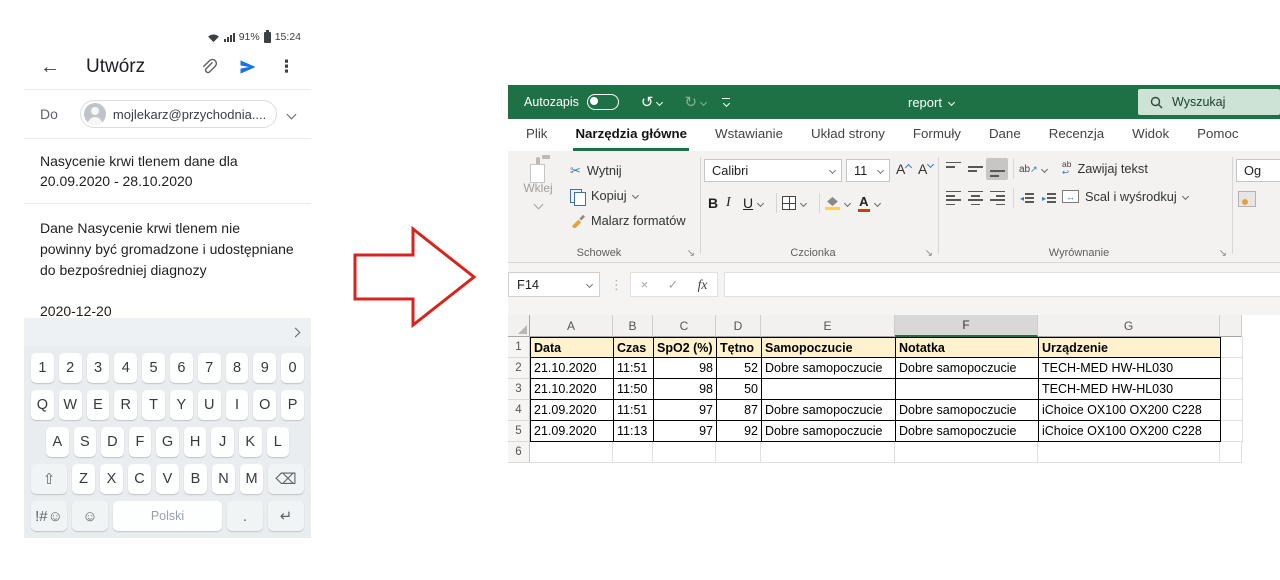 The image size is (1280, 580). I want to click on ribbon-tab: Narzędzia główne, so click(631, 135).